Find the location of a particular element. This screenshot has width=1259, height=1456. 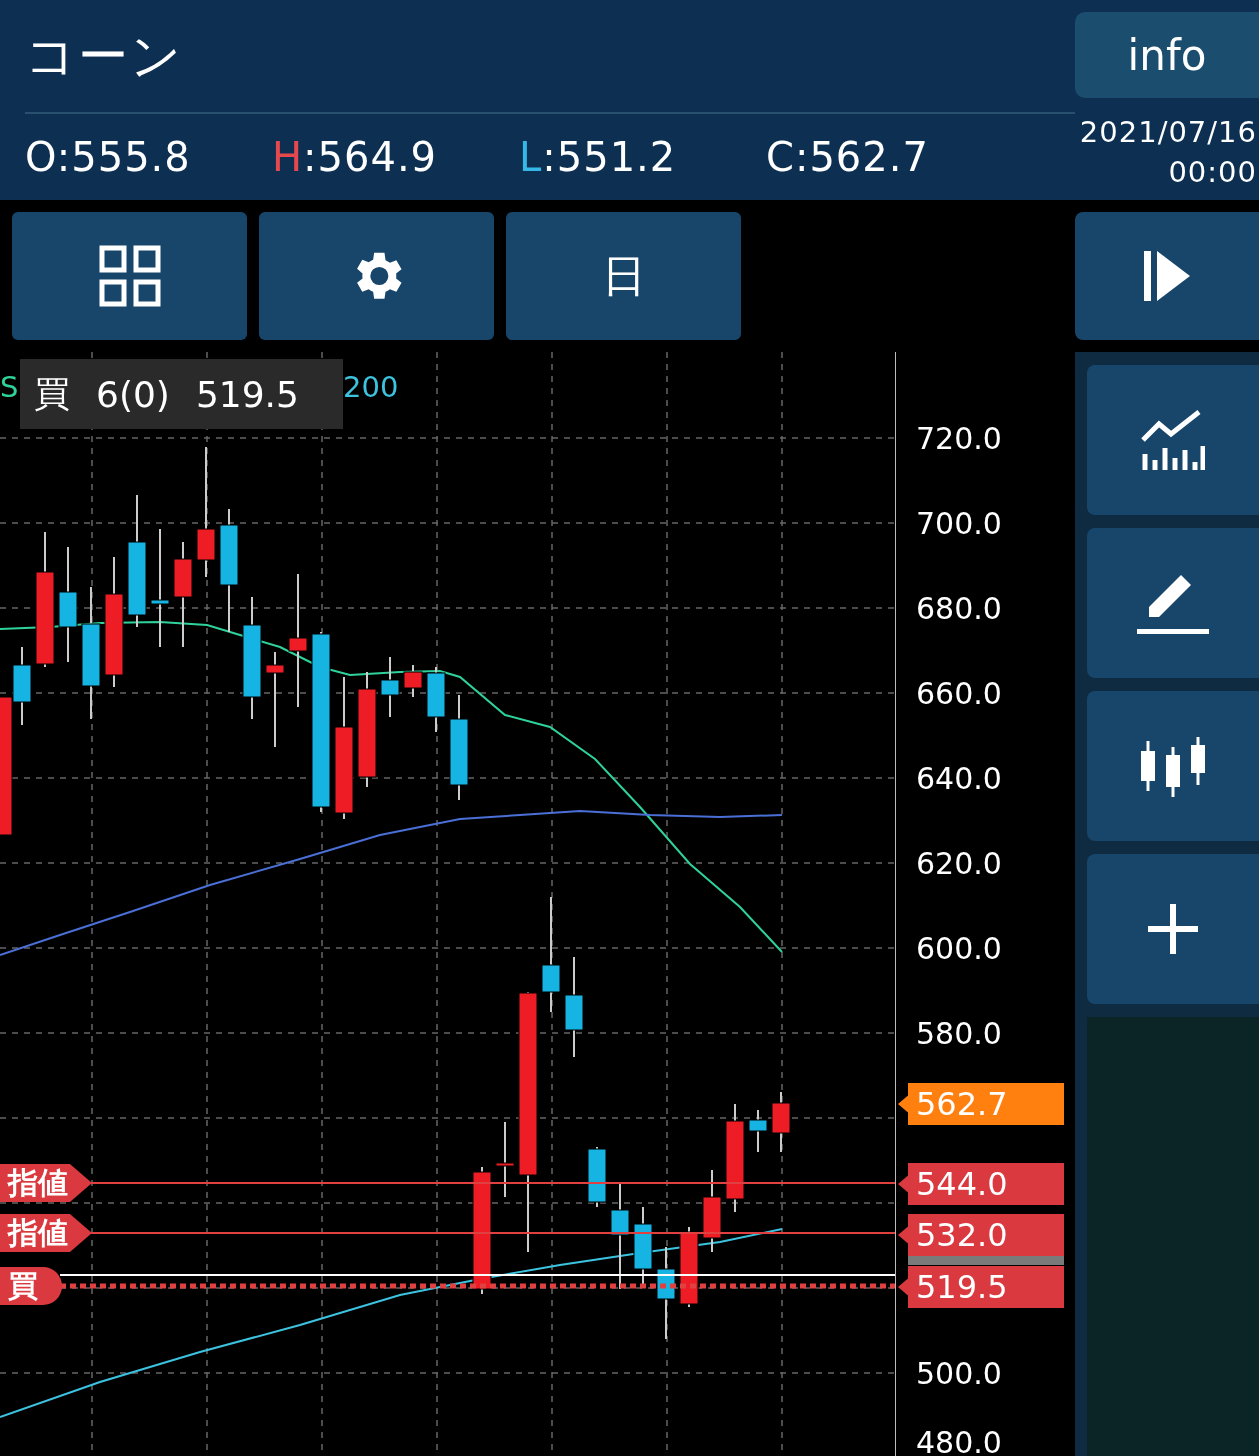

plus-icon is located at coordinates (1173, 929).